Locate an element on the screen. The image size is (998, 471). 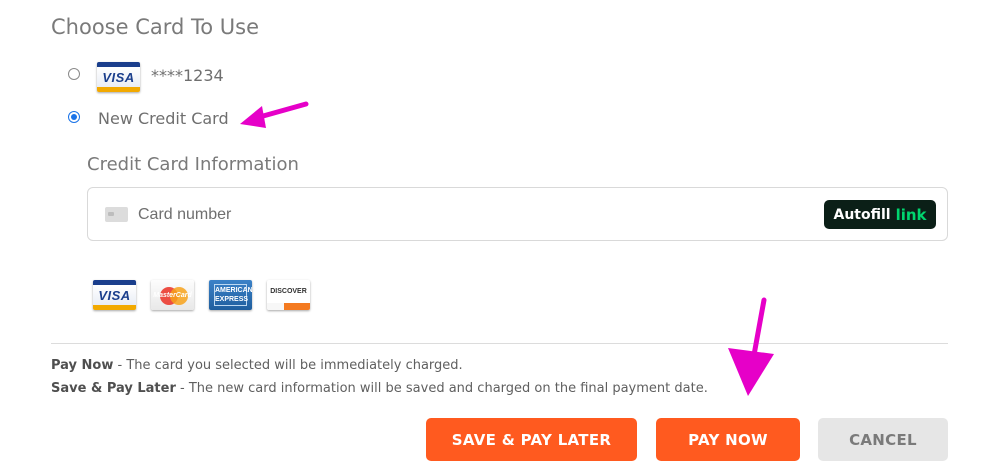
accepted-card-visa: VISA is located at coordinates (114, 295).